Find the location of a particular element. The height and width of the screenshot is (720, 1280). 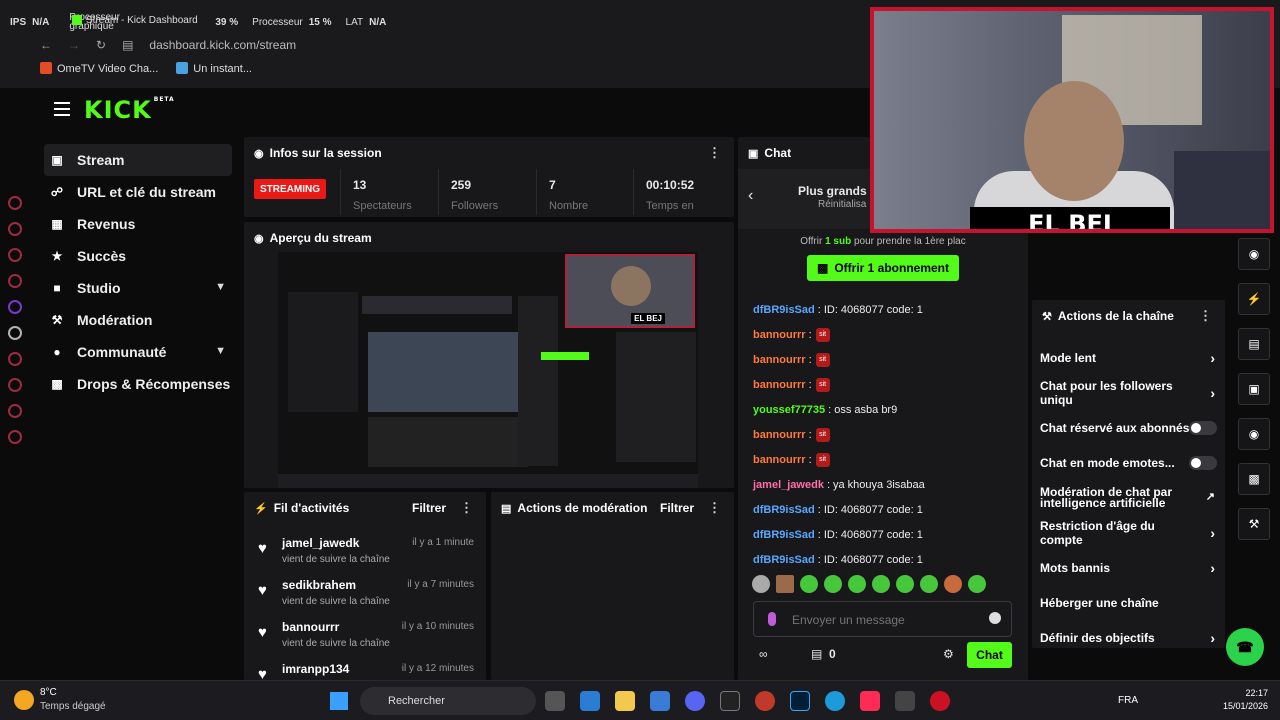

opera-icon is located at coordinates (940, 701).